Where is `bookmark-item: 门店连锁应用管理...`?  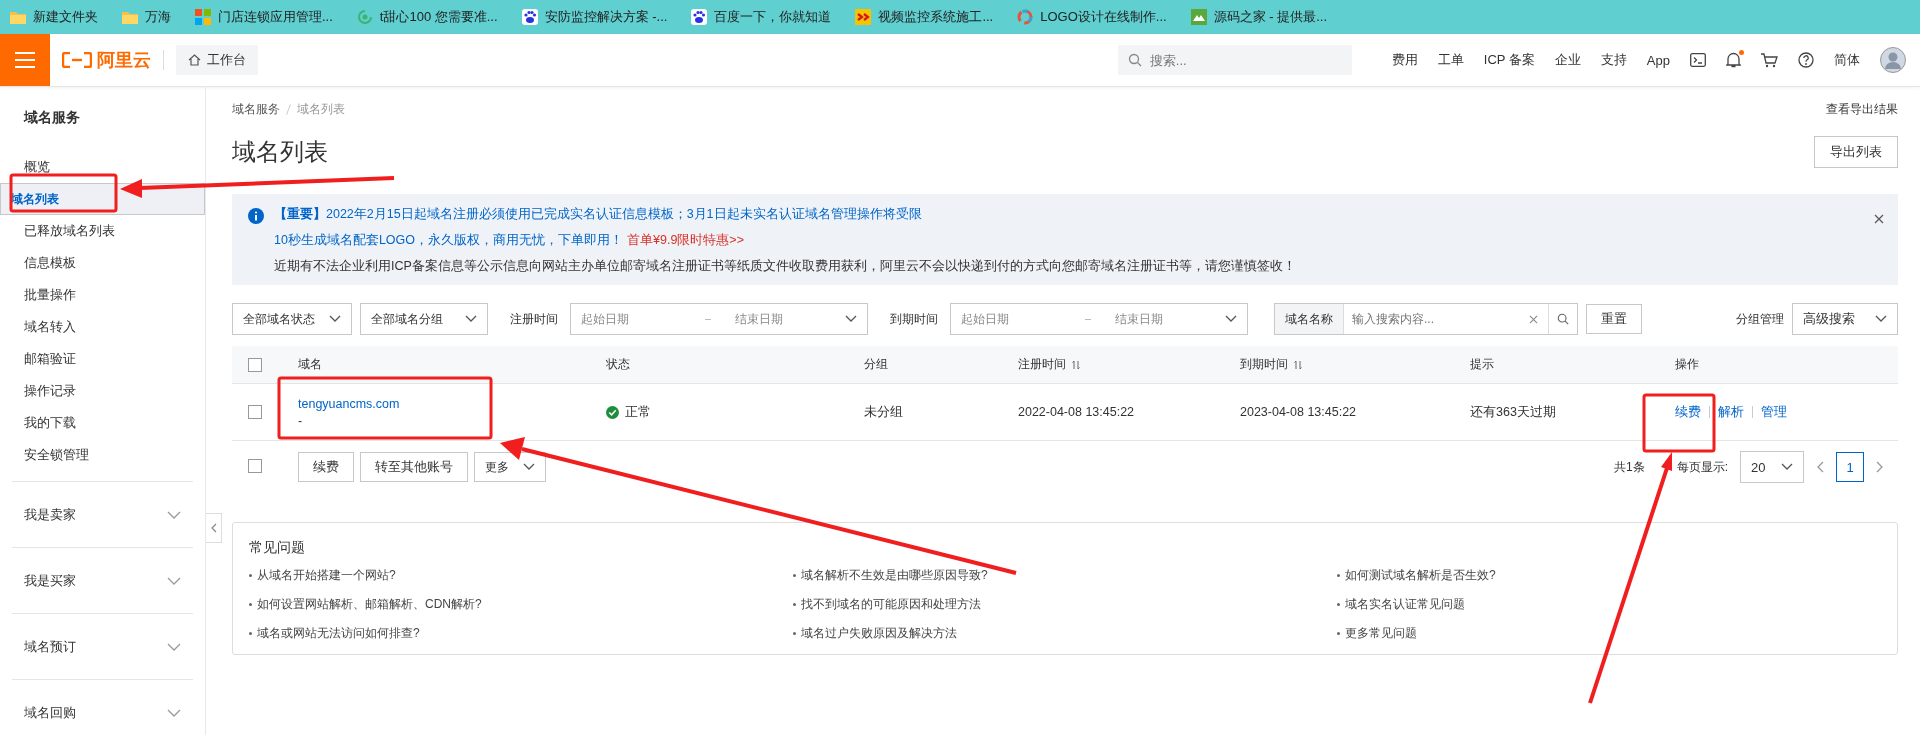
bookmark-item: 门店连锁应用管理... is located at coordinates (264, 17).